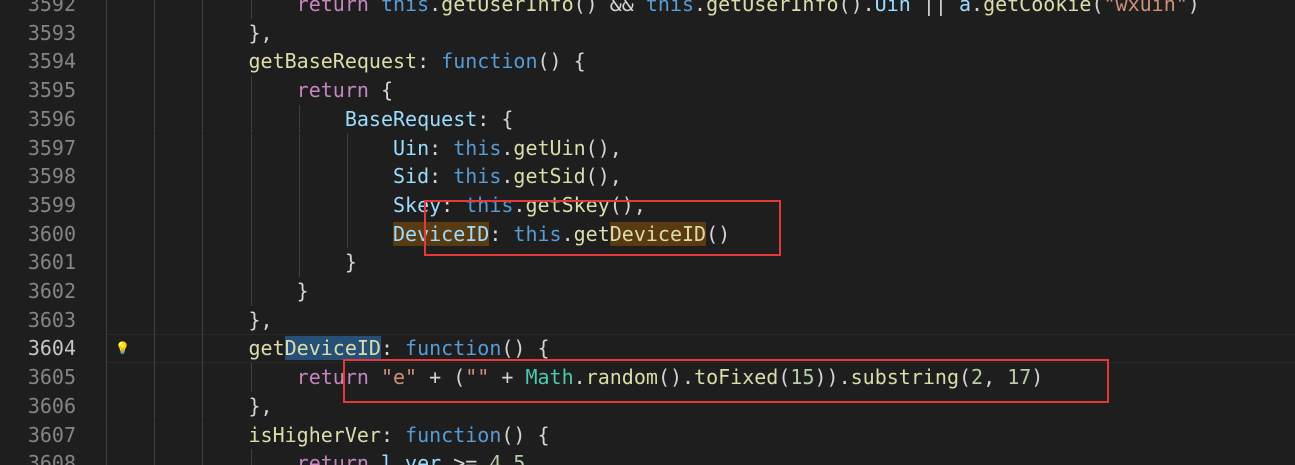 The image size is (1295, 465). What do you see at coordinates (591, 233) in the screenshot?
I see `code-token: get` at bounding box center [591, 233].